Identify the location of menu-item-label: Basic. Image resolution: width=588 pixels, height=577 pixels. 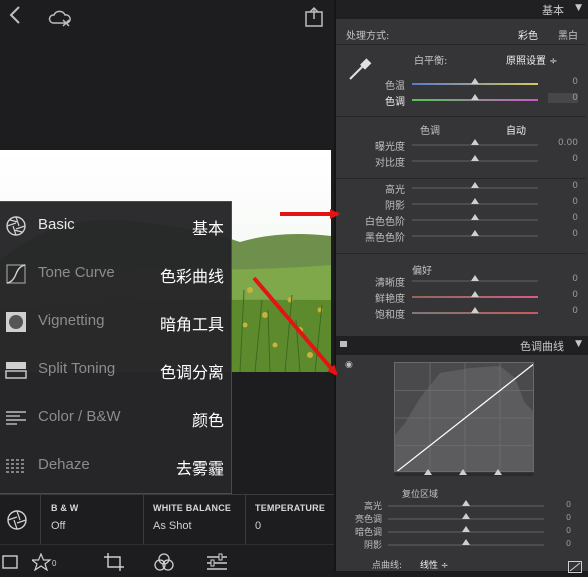
(56, 224).